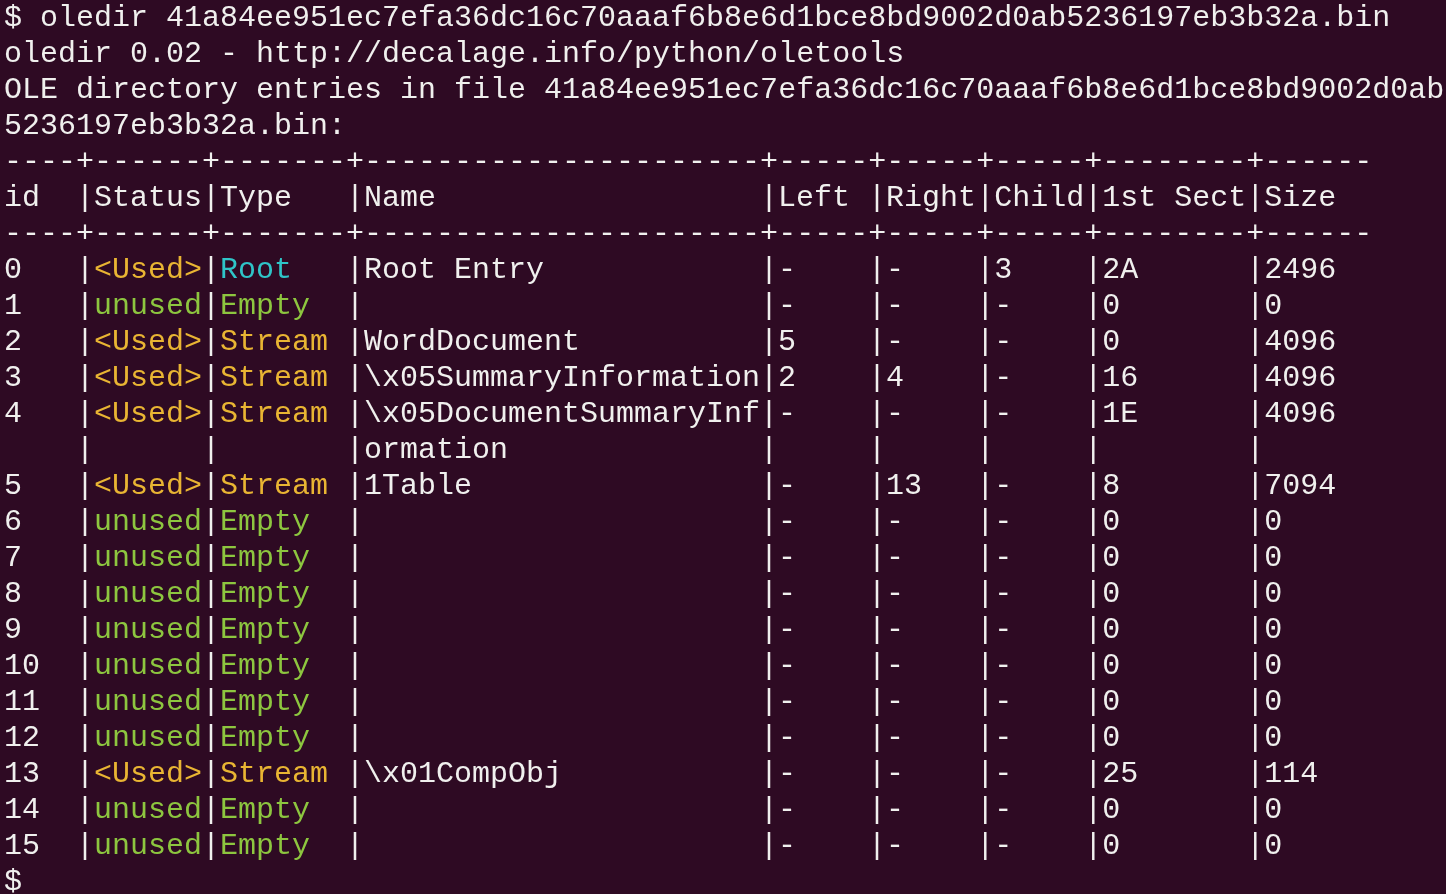  I want to click on table-cell-text: |8, so click(1103, 486).